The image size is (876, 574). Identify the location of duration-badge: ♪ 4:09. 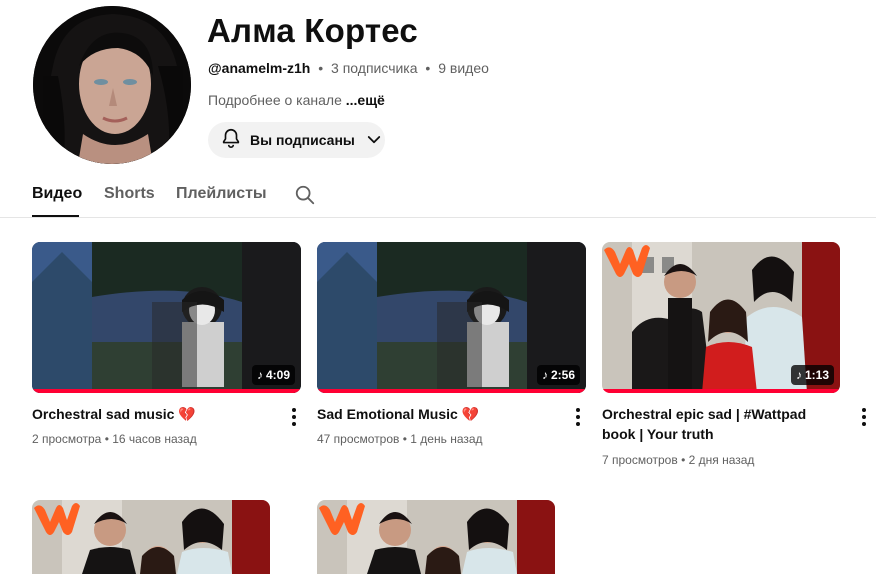
(273, 375).